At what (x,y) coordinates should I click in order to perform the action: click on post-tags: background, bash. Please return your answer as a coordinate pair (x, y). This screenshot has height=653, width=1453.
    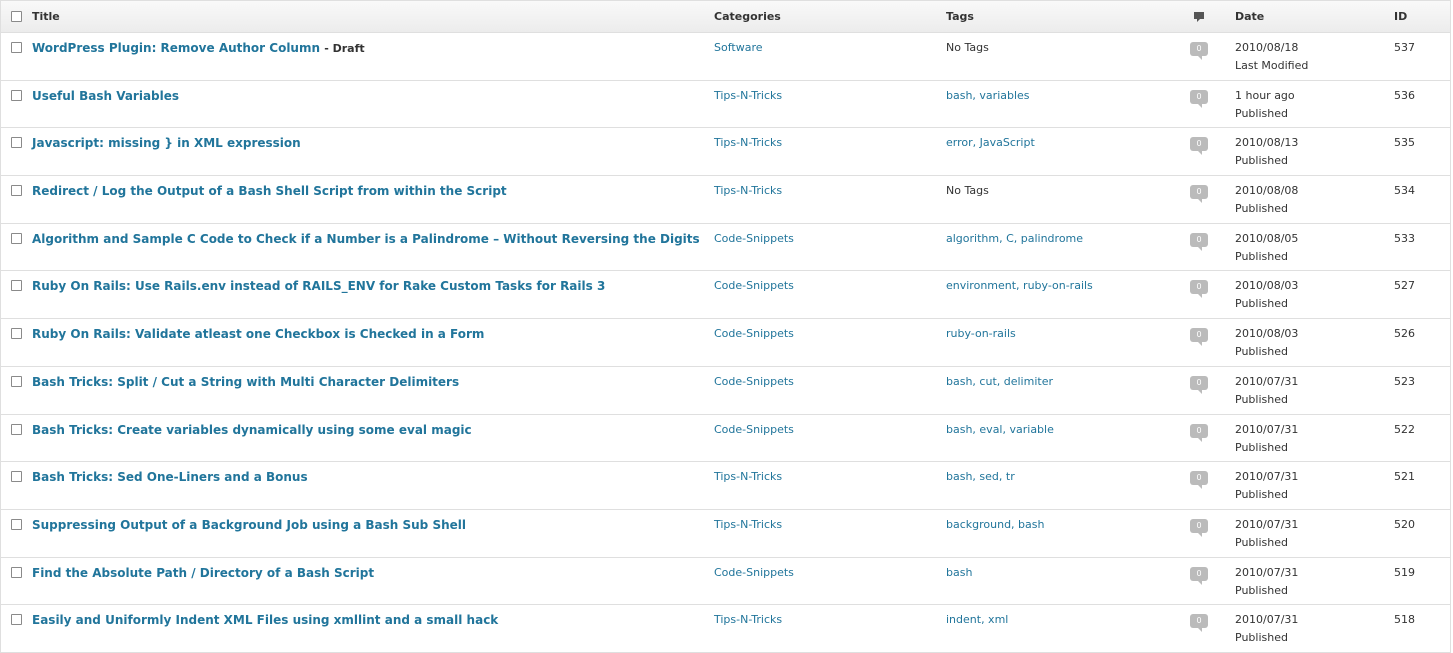
    Looking at the image, I should click on (995, 524).